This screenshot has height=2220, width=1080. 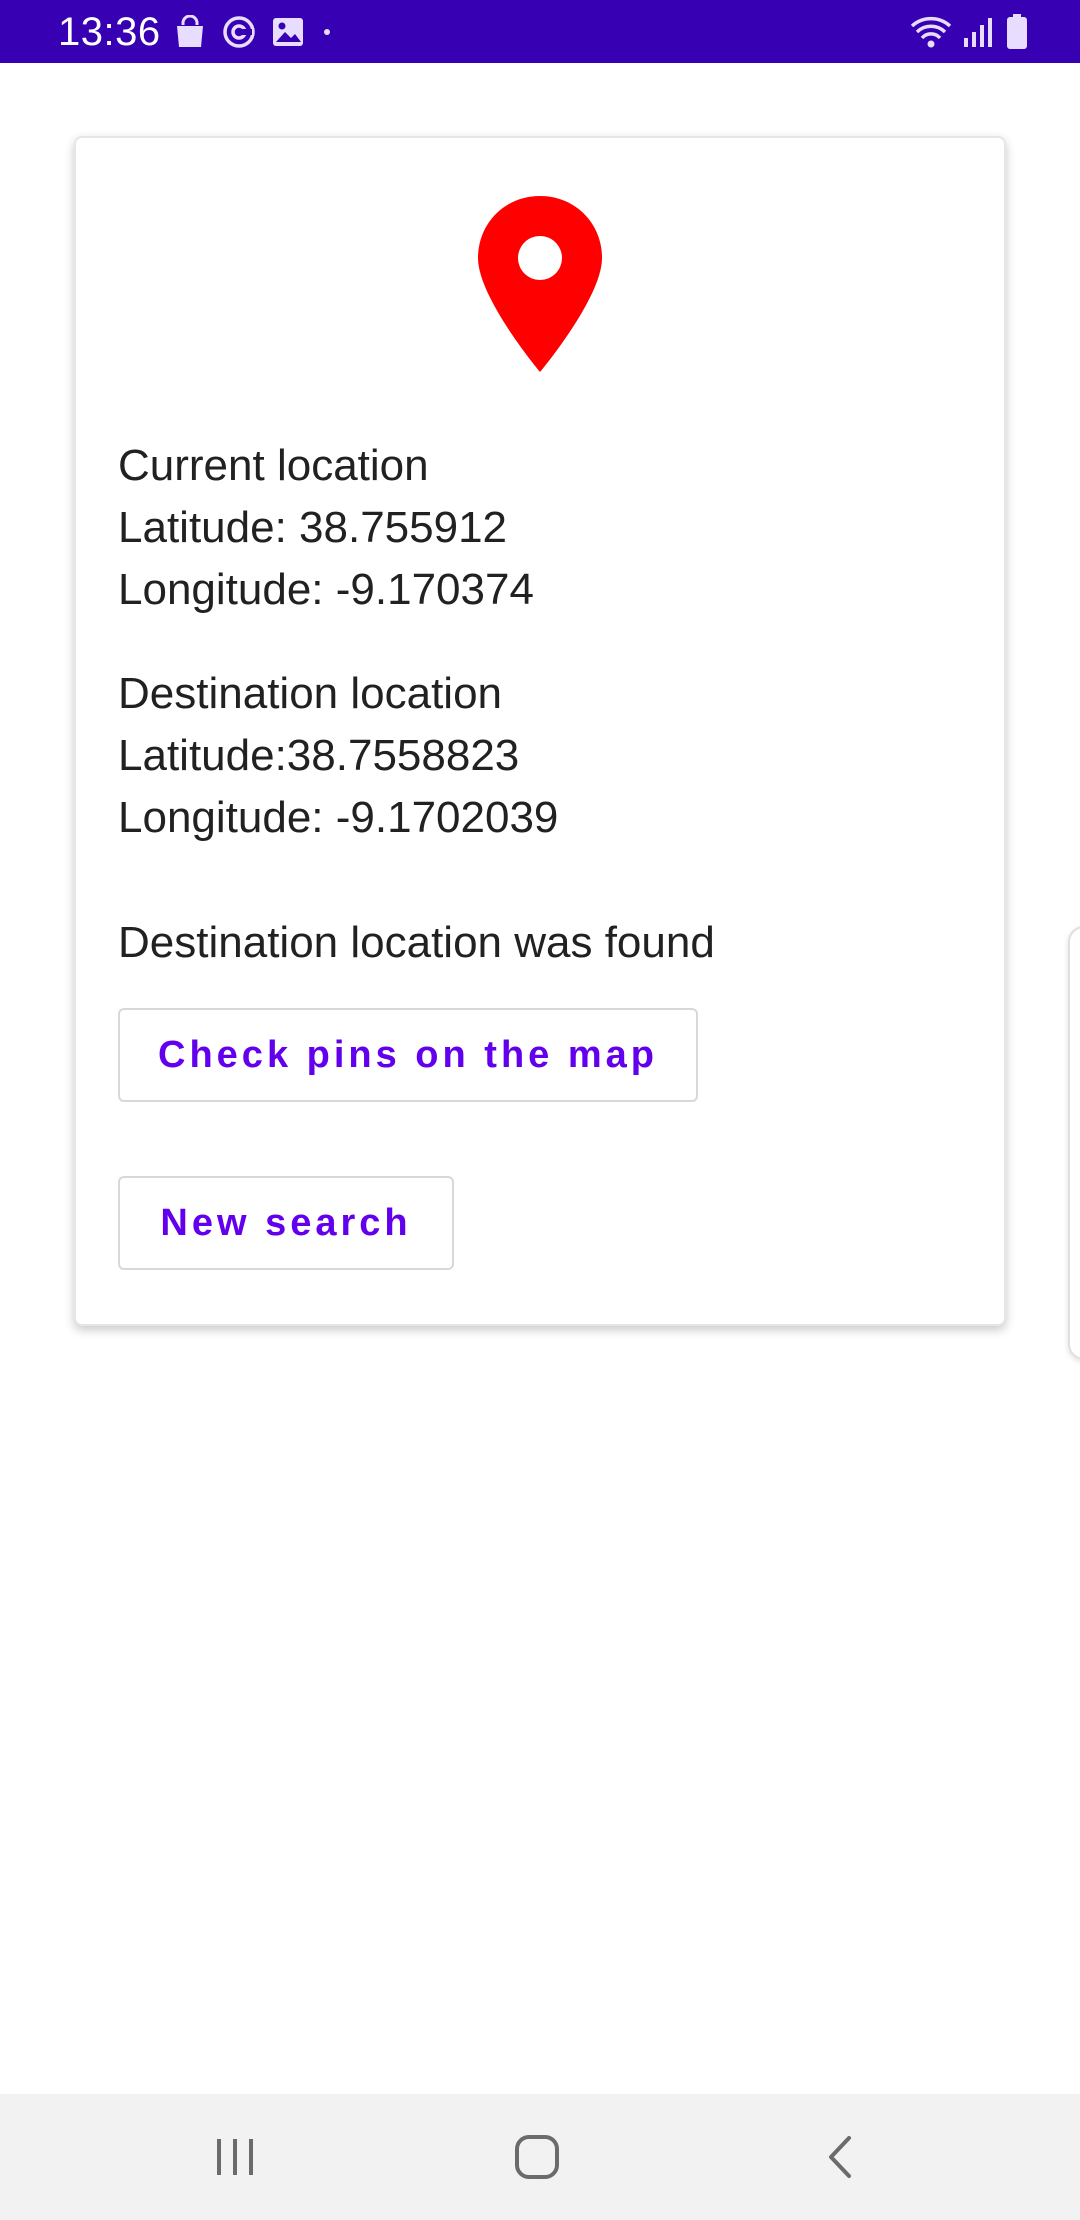 What do you see at coordinates (190, 32) in the screenshot?
I see `shopping-bag-icon` at bounding box center [190, 32].